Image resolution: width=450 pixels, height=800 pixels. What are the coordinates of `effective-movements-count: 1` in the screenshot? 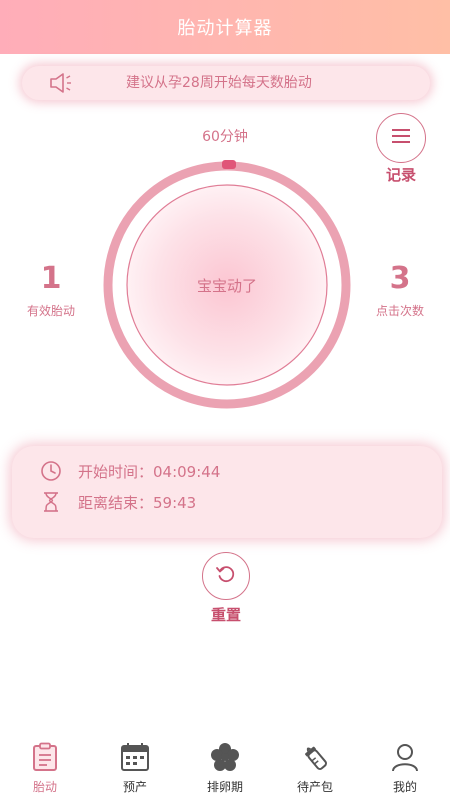 It's located at (51, 278).